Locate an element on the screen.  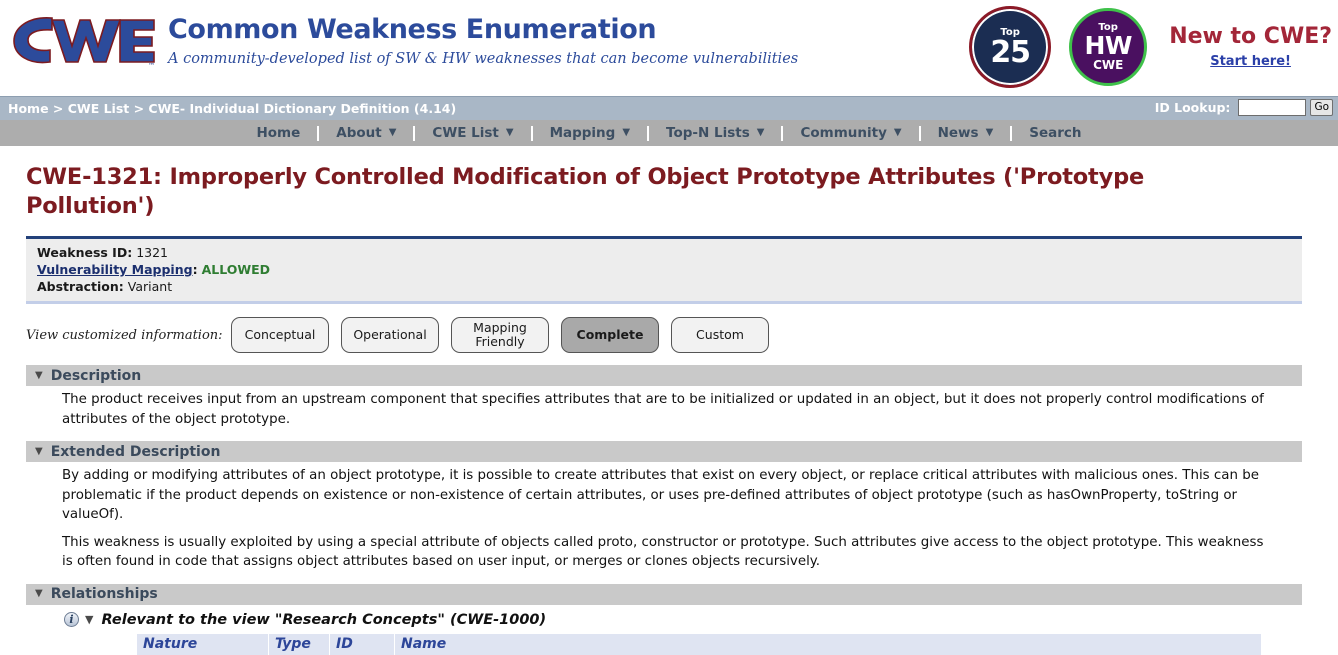
weakness-id-label: Weakness ID: is located at coordinates (85, 253).